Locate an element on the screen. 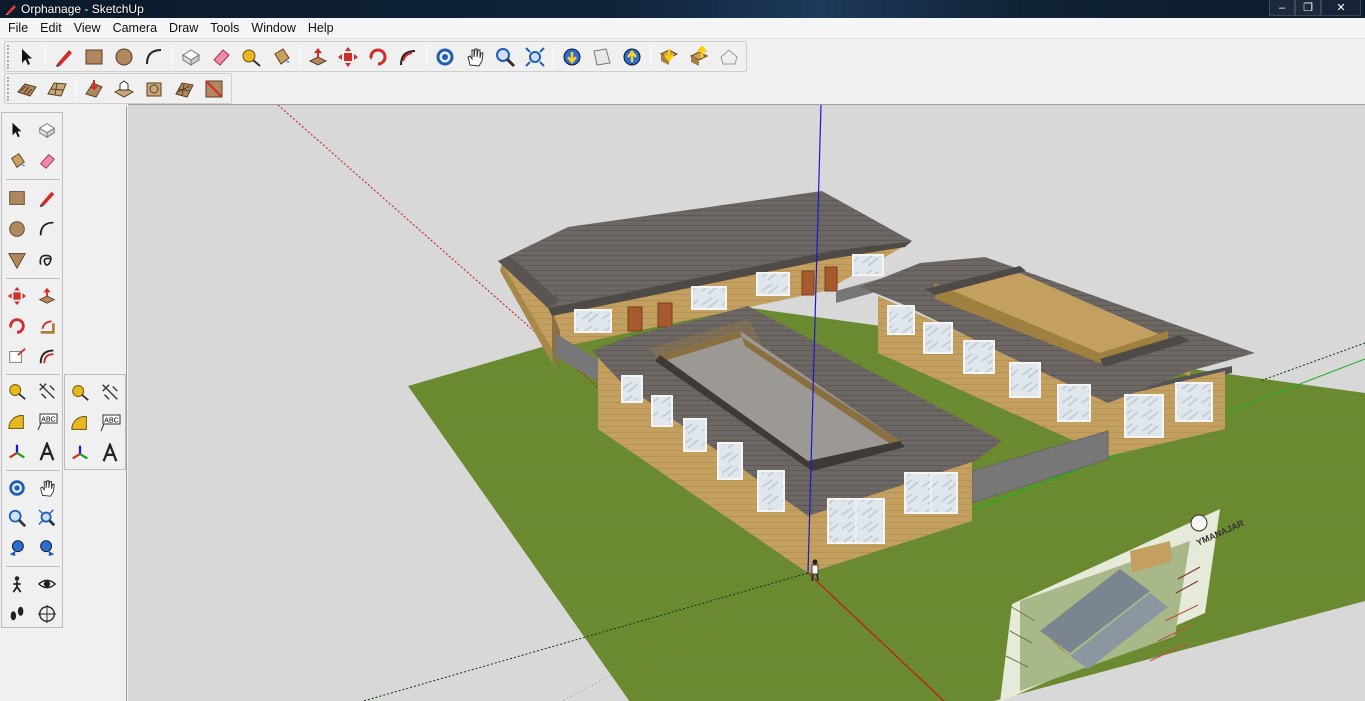 The height and width of the screenshot is (701, 1365). palette-look-around-button is located at coordinates (47, 584).